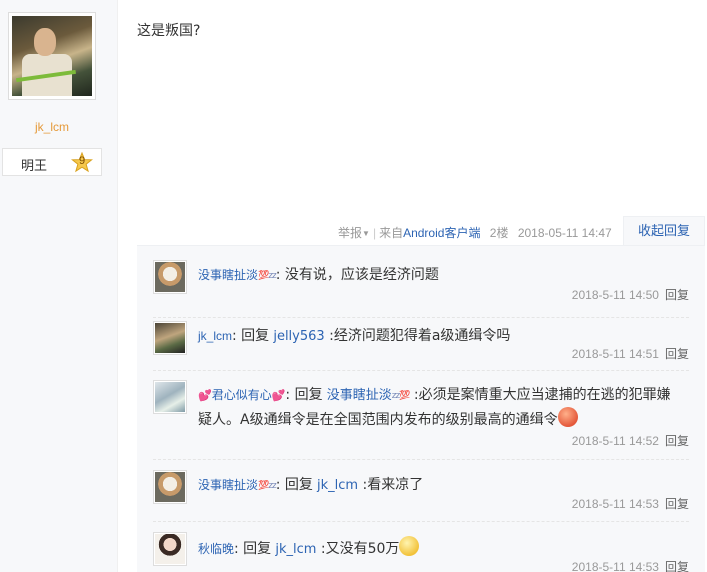 The image size is (707, 572). What do you see at coordinates (391, 233) in the screenshot?
I see `source-prefix: 来自` at bounding box center [391, 233].